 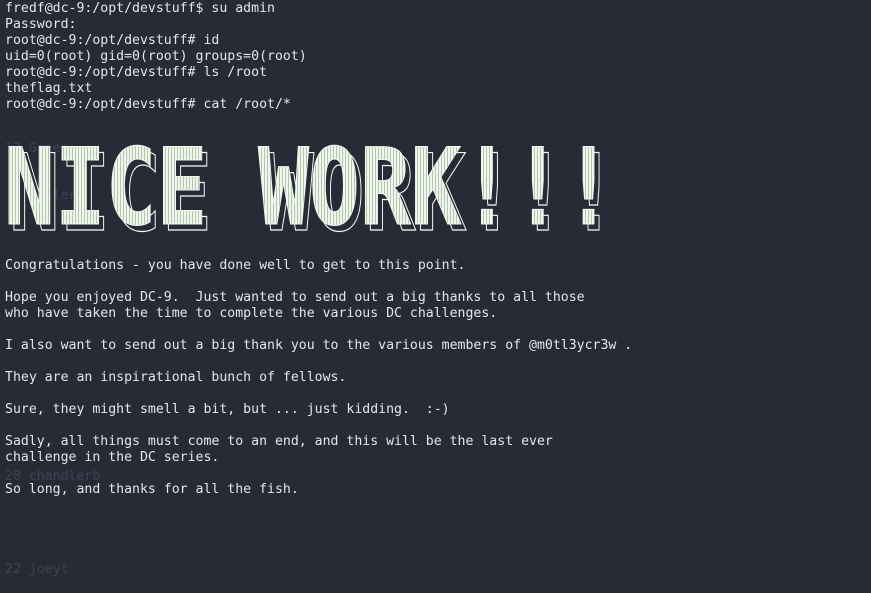 What do you see at coordinates (112, 457) in the screenshot?
I see `message-sadly-line-2: challenge in the DC series.` at bounding box center [112, 457].